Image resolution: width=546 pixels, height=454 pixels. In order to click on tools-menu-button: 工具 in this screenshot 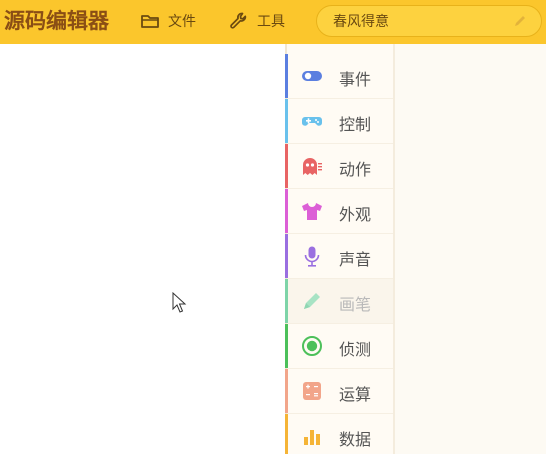, I will do `click(257, 21)`.